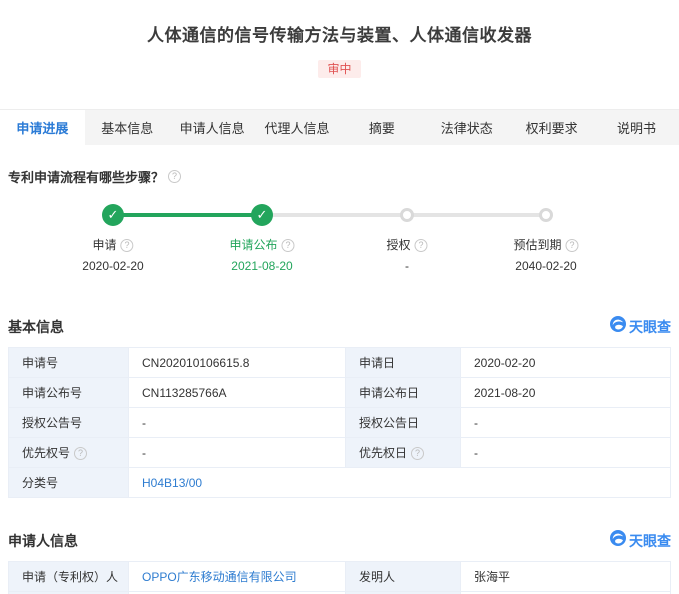 This screenshot has height=594, width=679. Describe the element at coordinates (339, 35) in the screenshot. I see `page-title: 人体通信的信号传输方法与装置、人体通信收发器` at that location.